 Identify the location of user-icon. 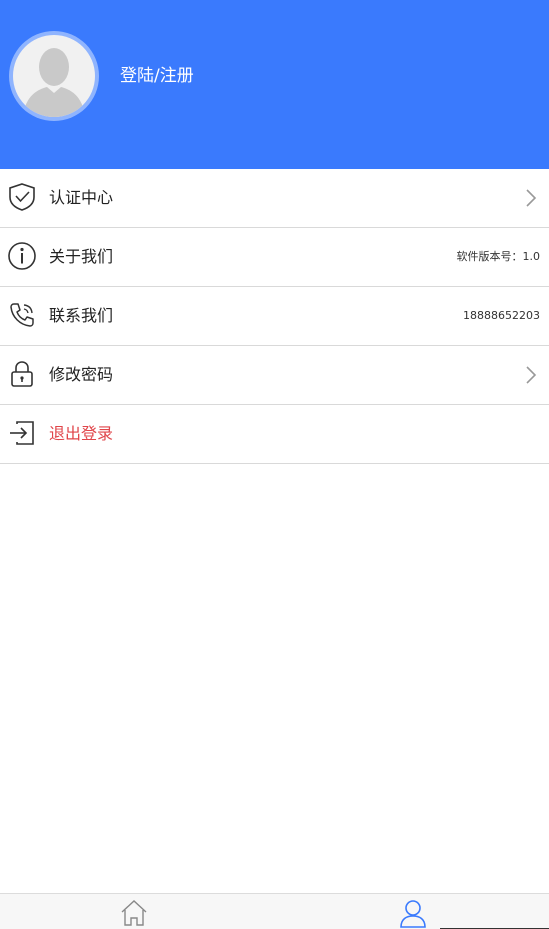
(413, 914).